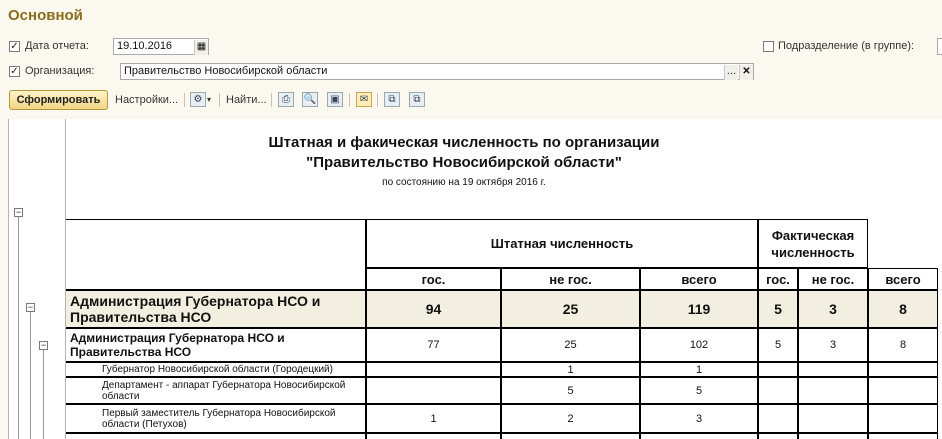  Describe the element at coordinates (216, 436) in the screenshot. I see `table-row-name` at that location.